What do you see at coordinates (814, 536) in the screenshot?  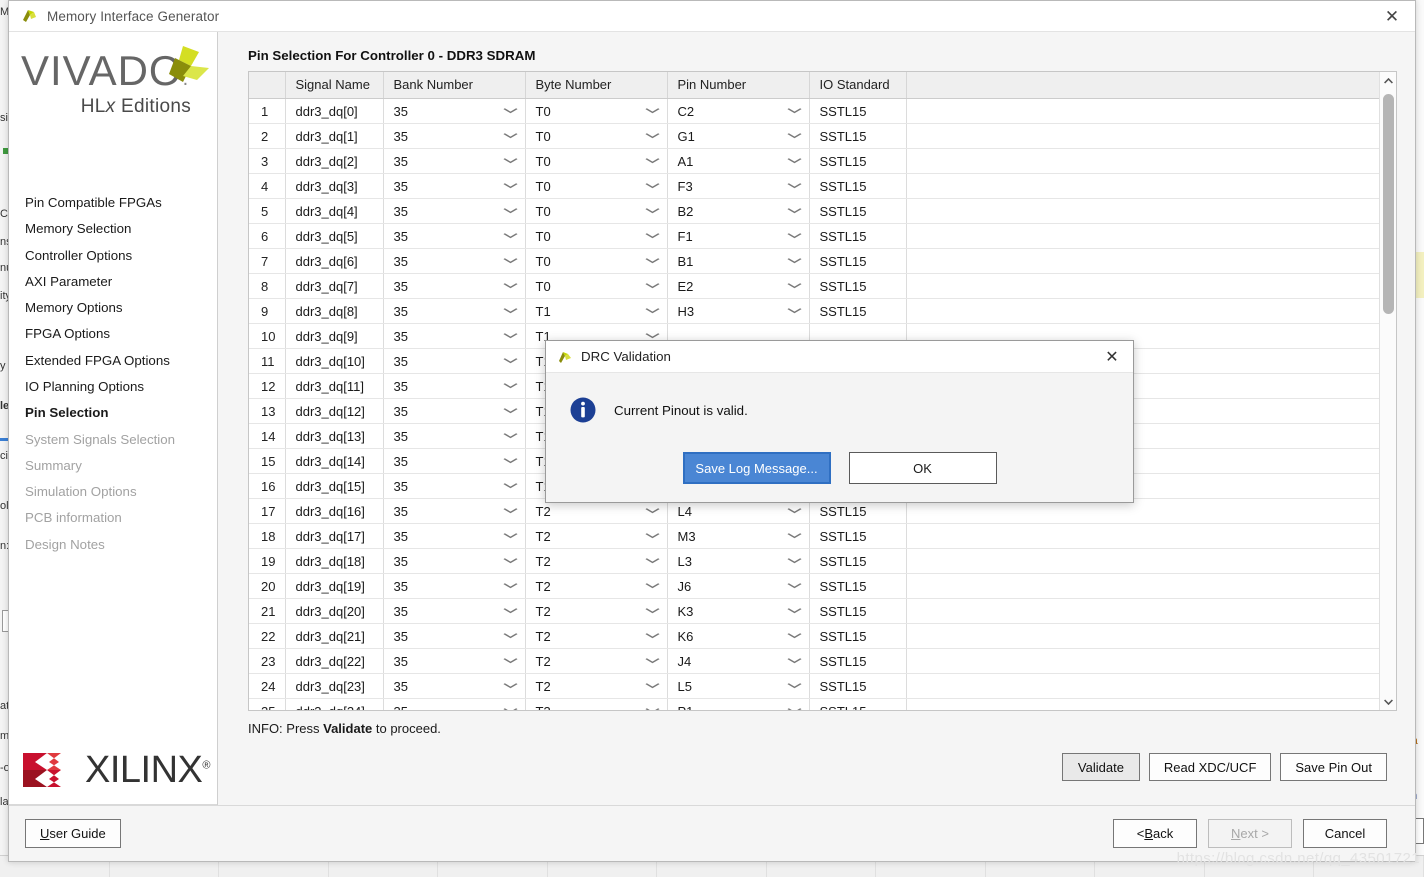 I see `table-row: 18 ddr3_dq[17] 35 T2 M3 SSTL15` at bounding box center [814, 536].